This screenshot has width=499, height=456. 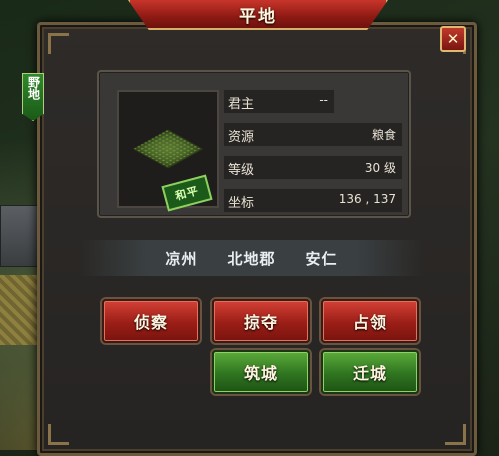 What do you see at coordinates (241, 137) in the screenshot?
I see `resource-label: 资源` at bounding box center [241, 137].